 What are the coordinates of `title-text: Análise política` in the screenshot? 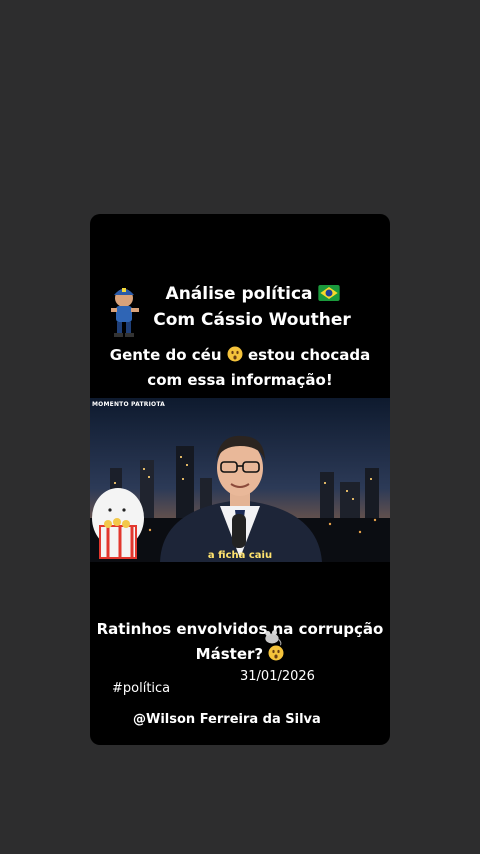 It's located at (239, 294).